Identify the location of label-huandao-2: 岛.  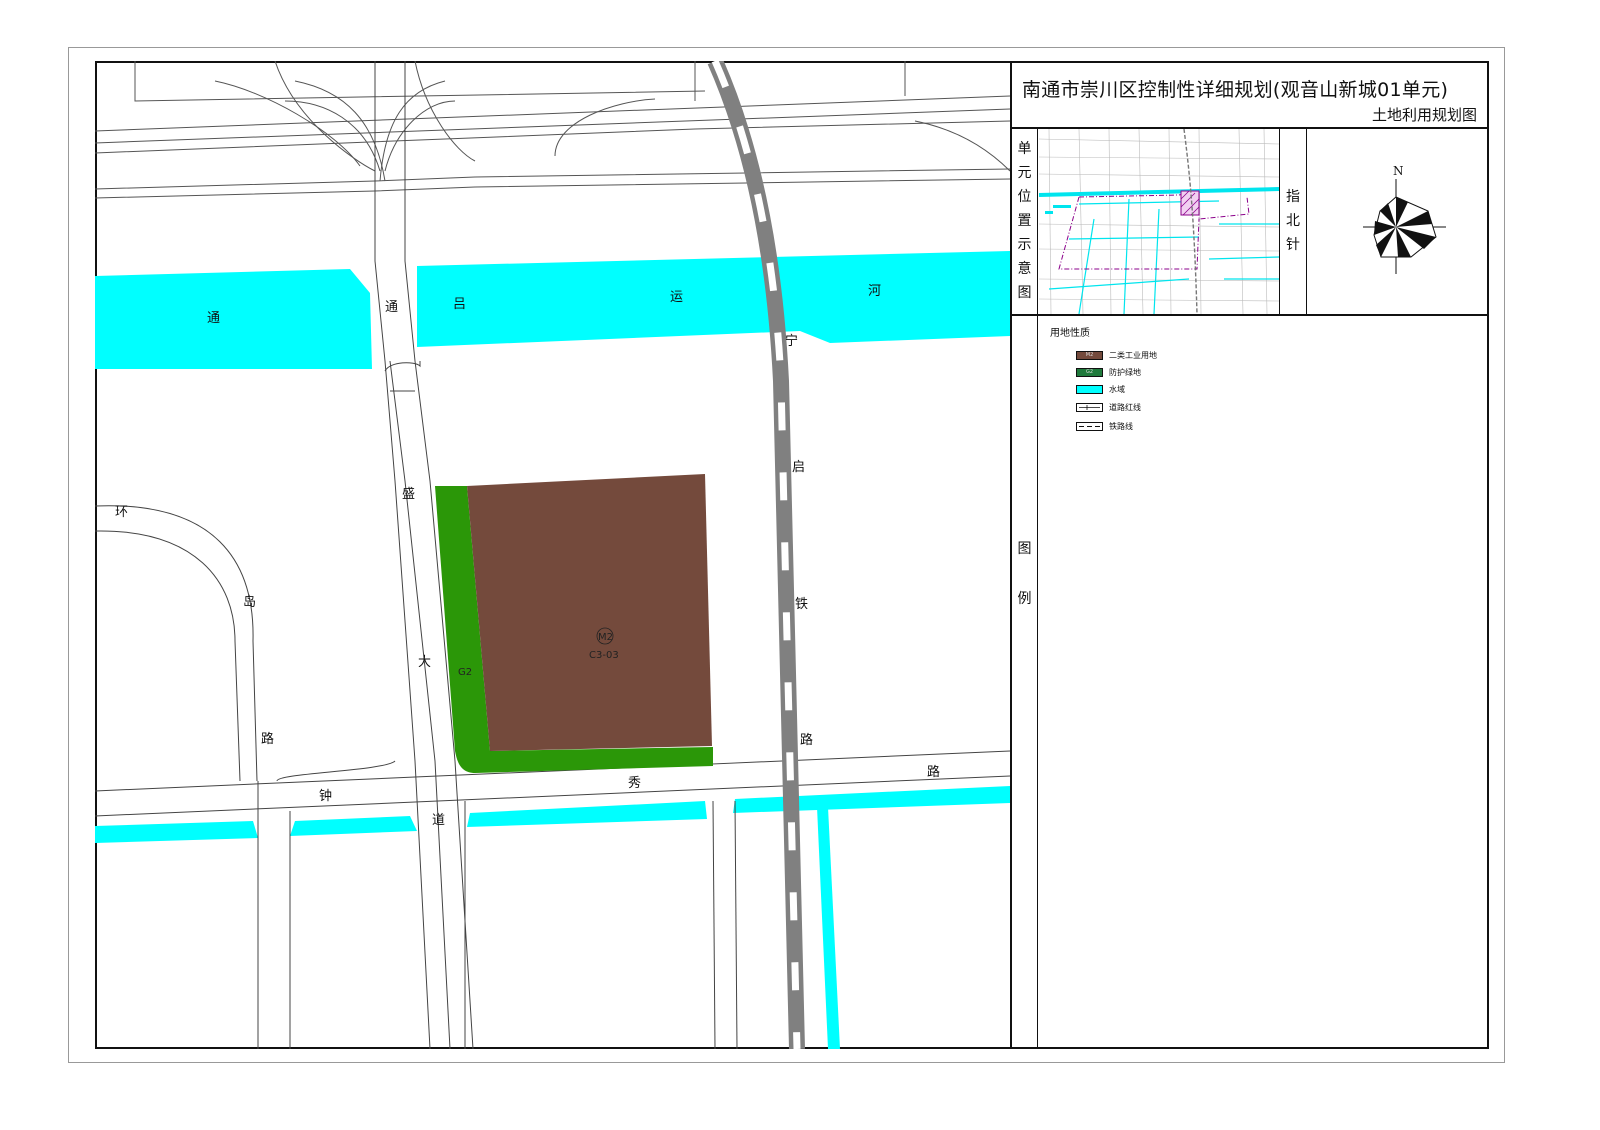
(249, 602).